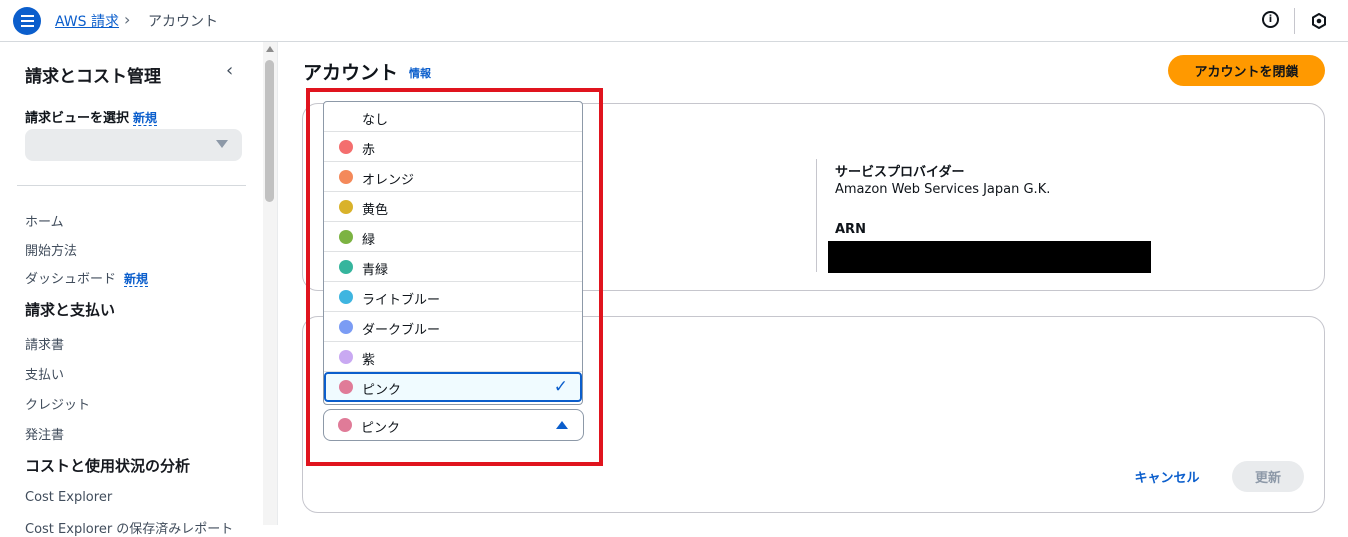 Image resolution: width=1348 pixels, height=537 pixels. I want to click on option-label: ピンク, so click(382, 390).